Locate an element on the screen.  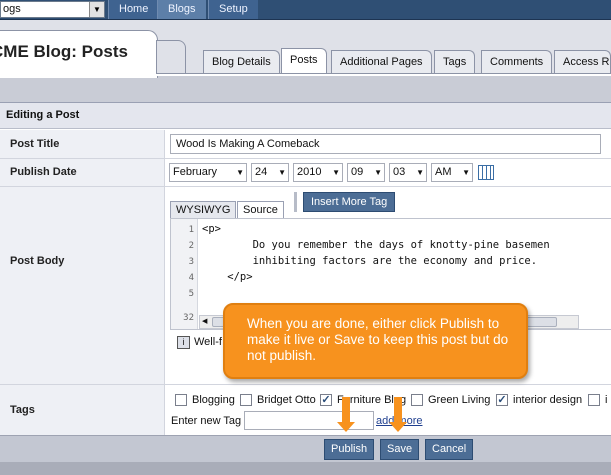
hour-select: 09 ▼ is located at coordinates (366, 172).